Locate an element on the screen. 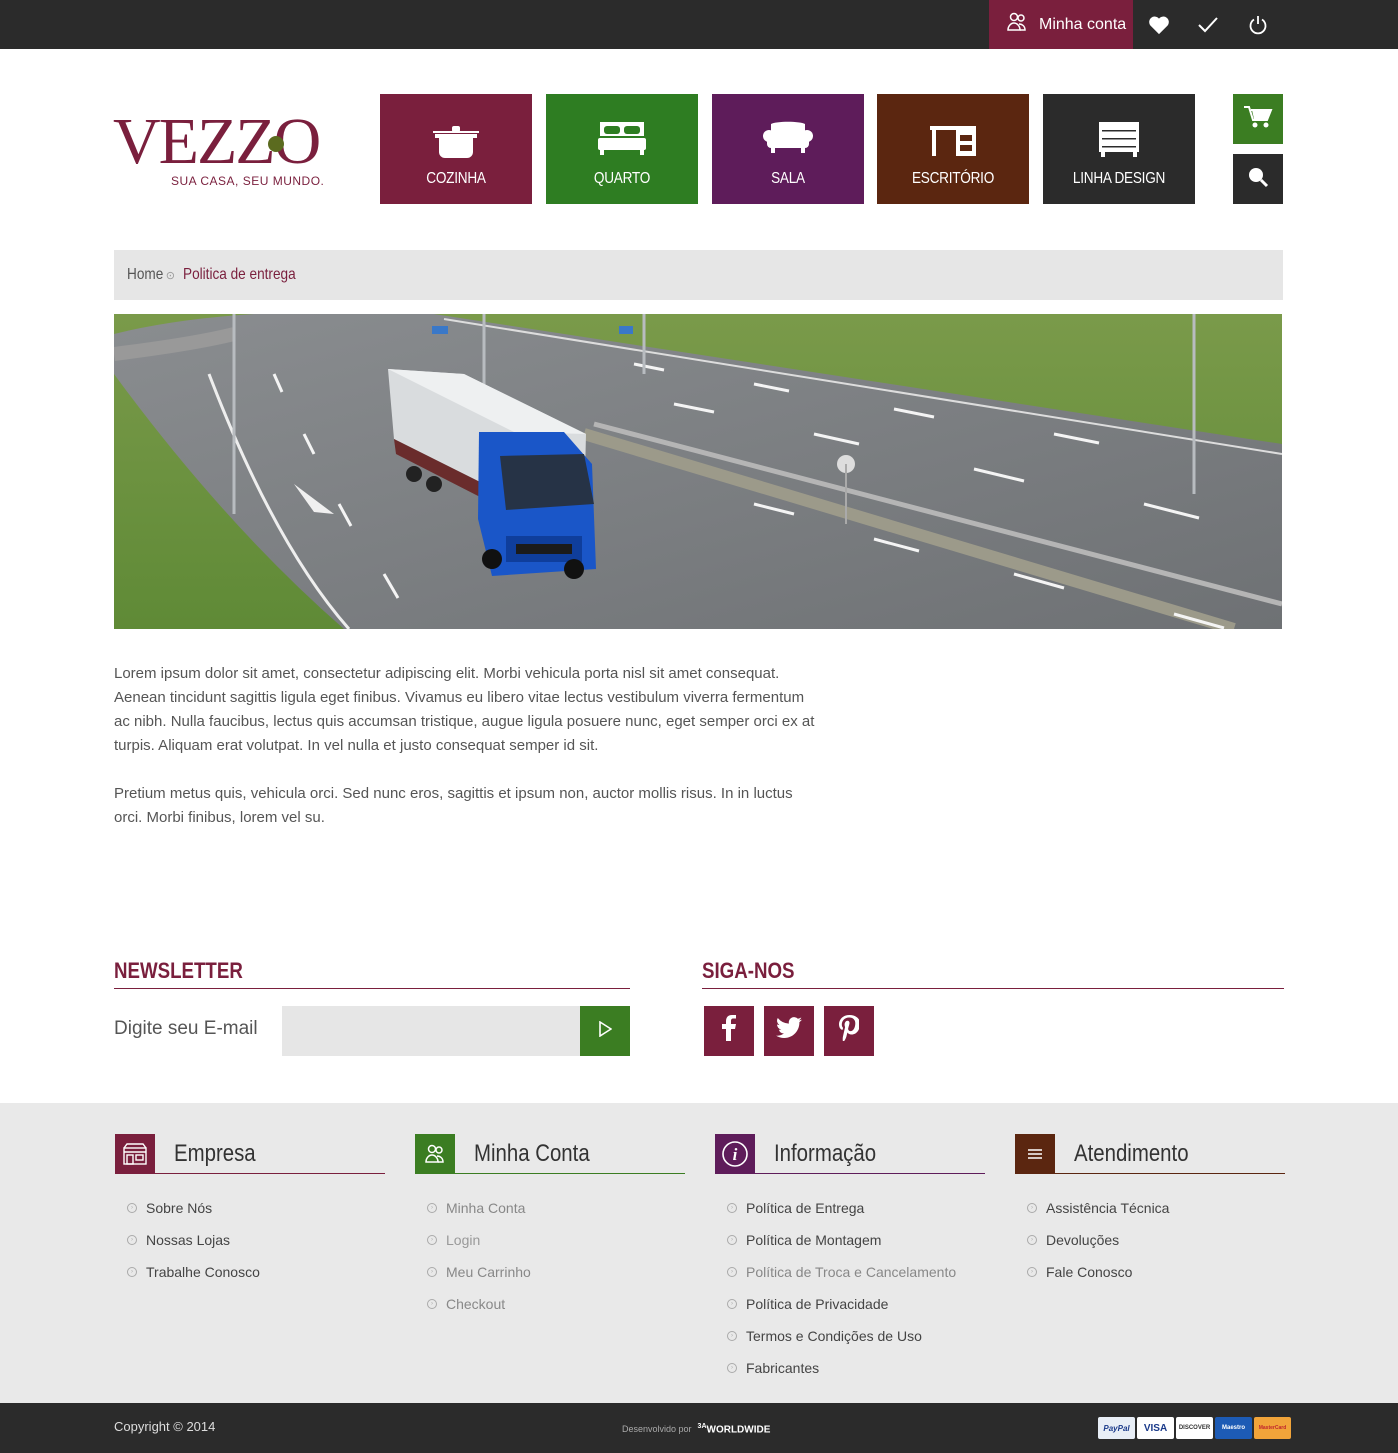  bed-icon is located at coordinates (622, 140).